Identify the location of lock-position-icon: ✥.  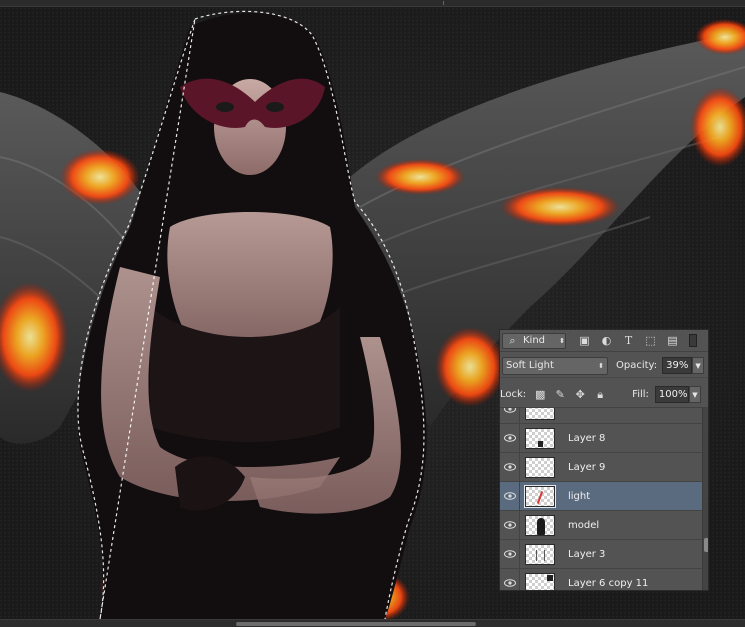
(580, 394).